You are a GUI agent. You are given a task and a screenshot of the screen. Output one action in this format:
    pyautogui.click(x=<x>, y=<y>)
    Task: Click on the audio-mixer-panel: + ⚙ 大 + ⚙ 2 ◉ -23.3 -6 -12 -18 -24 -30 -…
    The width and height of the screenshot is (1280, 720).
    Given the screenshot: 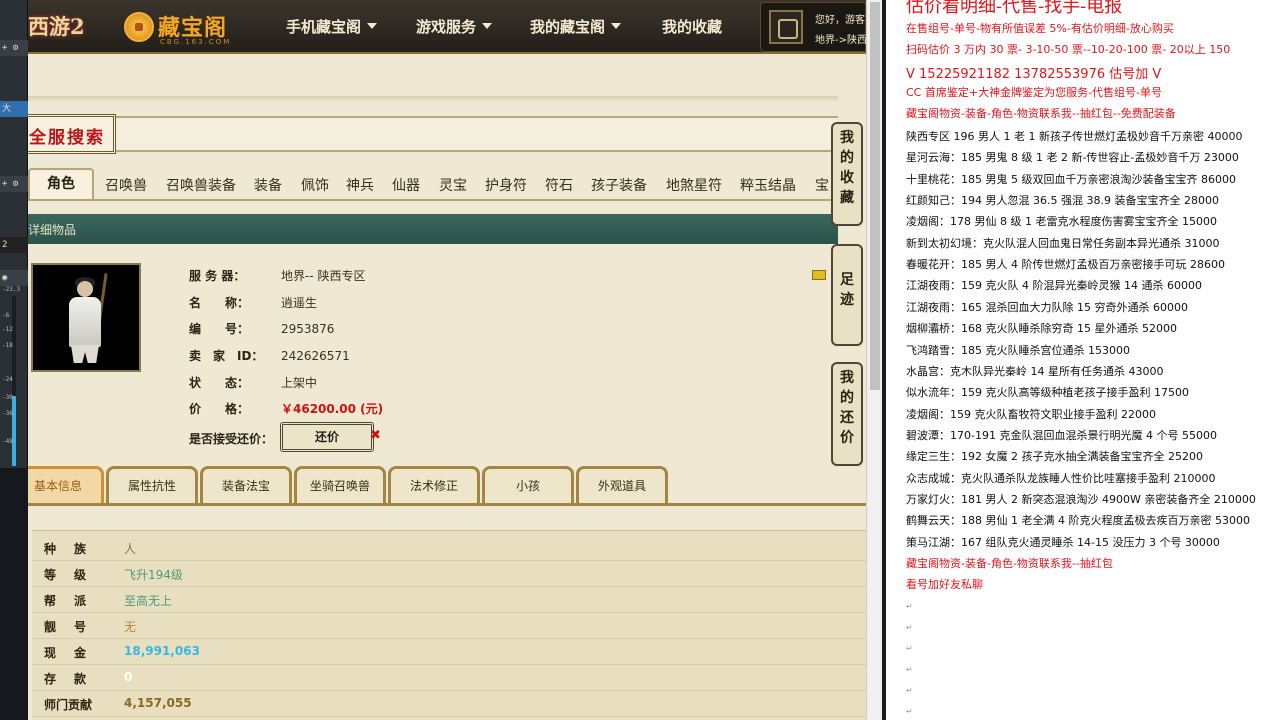 What is the action you would take?
    pyautogui.click(x=14, y=234)
    